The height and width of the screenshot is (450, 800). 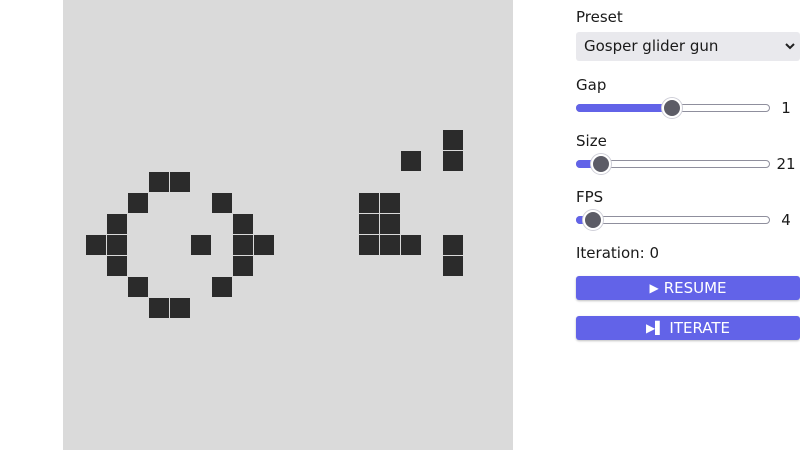 I want to click on gap-slider, so click(x=673, y=108).